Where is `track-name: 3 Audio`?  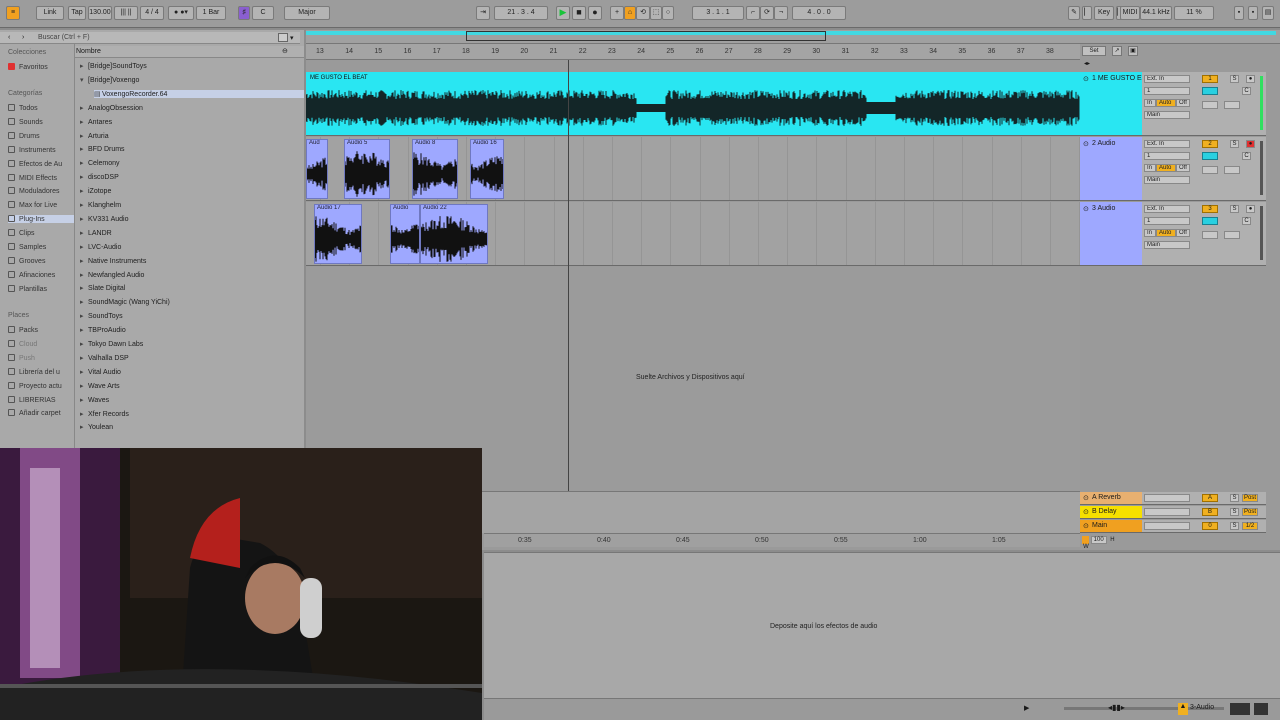 track-name: 3 Audio is located at coordinates (1103, 208).